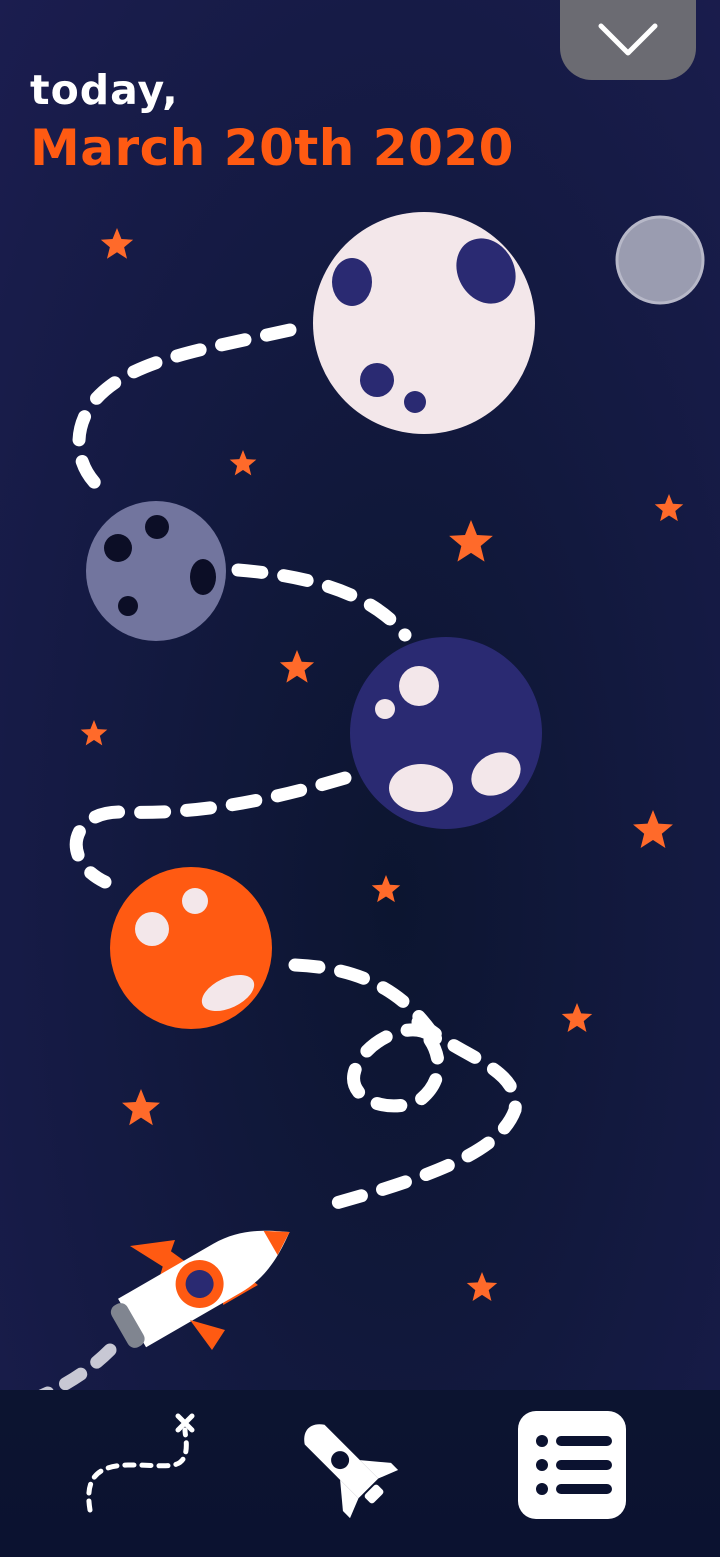 The image size is (720, 1557). What do you see at coordinates (660, 260) in the screenshot?
I see `small-moon` at bounding box center [660, 260].